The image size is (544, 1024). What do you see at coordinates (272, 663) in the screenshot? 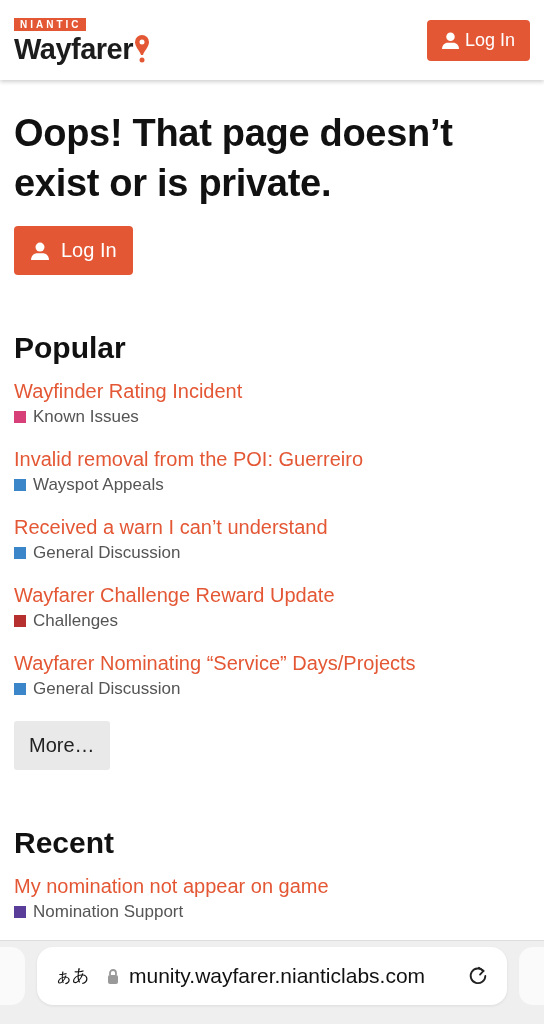
I see `topic-link: Wayfarer Nominating “Service” Days/Projects` at bounding box center [272, 663].